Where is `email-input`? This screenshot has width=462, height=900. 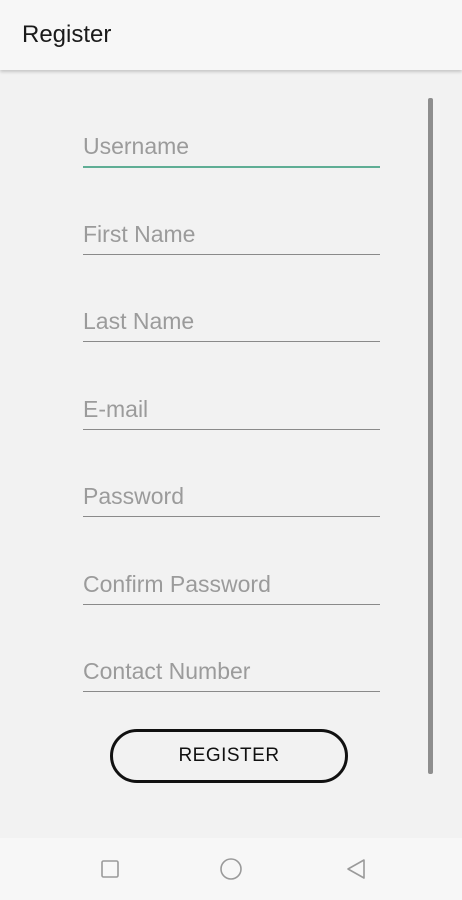 email-input is located at coordinates (231, 409).